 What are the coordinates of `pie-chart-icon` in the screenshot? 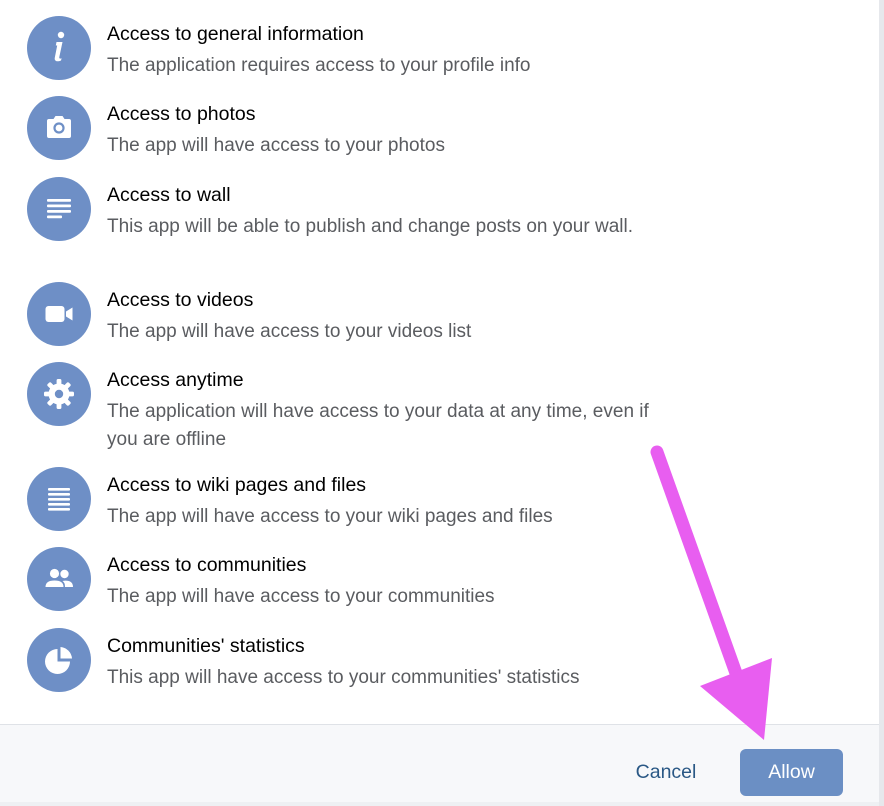 It's located at (59, 660).